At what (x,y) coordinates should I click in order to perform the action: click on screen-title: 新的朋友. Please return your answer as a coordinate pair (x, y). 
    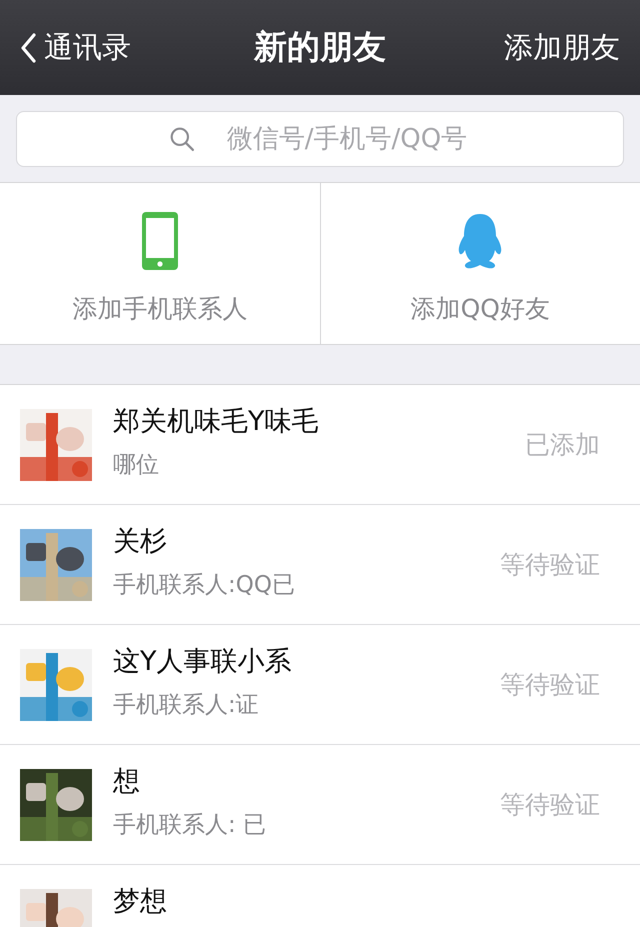
    Looking at the image, I should click on (320, 47).